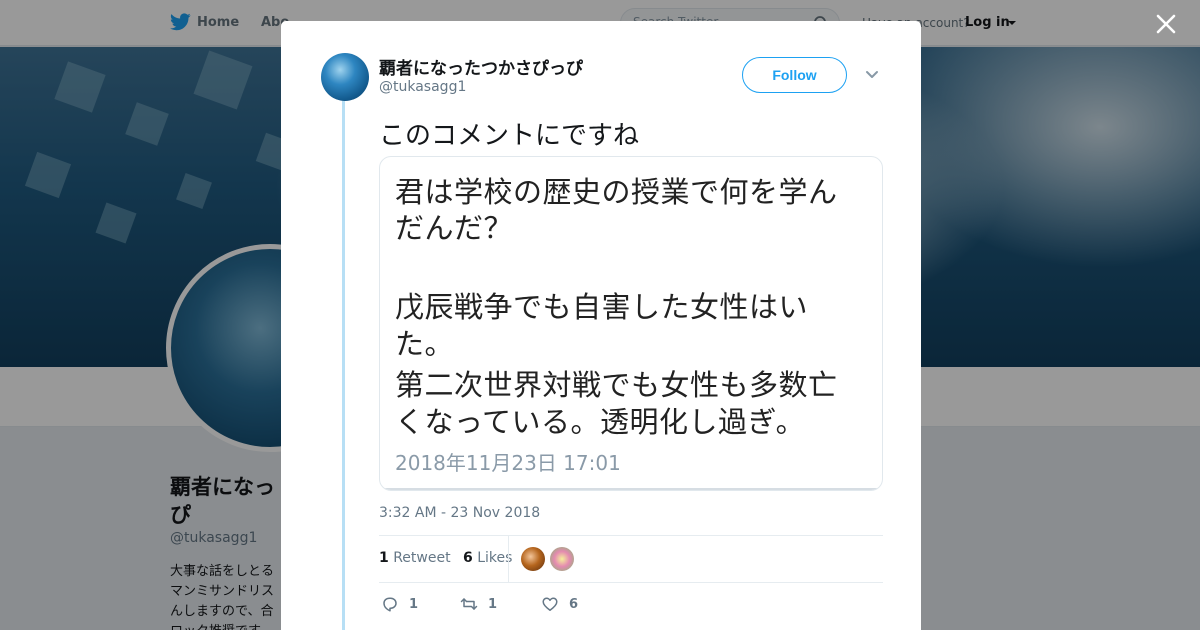  I want to click on tweet-timestamp: 3:32 AM - 23 Nov 2018, so click(459, 513).